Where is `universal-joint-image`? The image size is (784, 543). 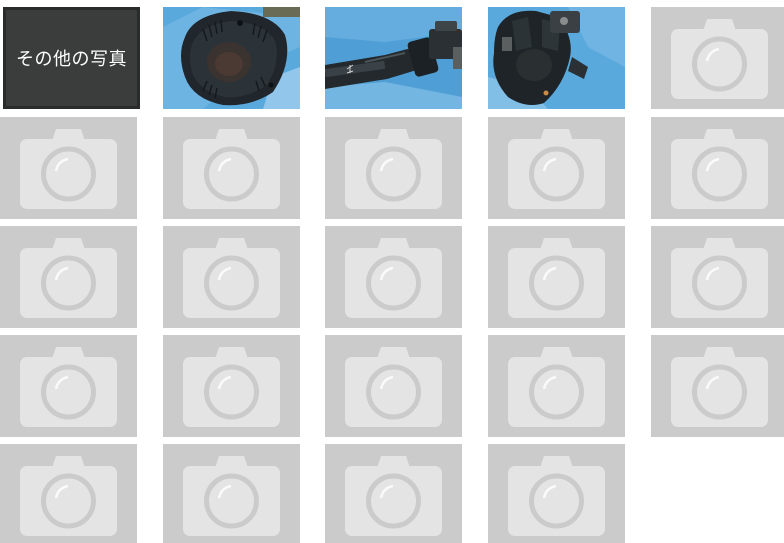
universal-joint-image is located at coordinates (556, 58).